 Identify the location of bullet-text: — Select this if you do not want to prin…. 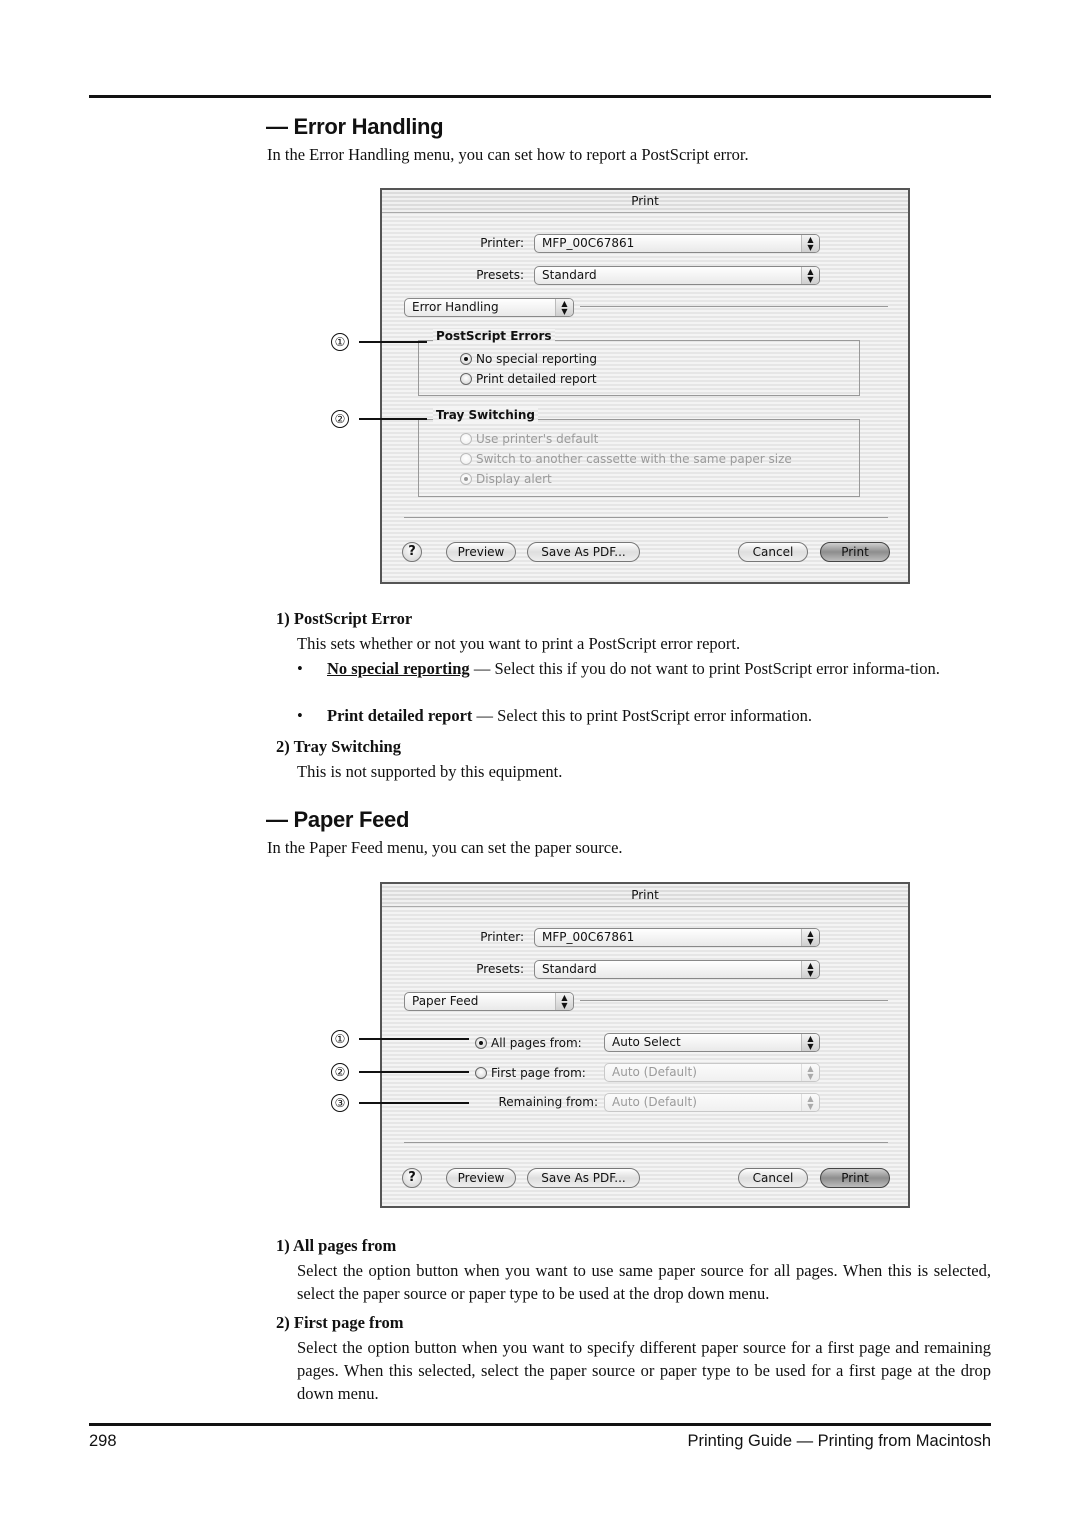
(704, 668).